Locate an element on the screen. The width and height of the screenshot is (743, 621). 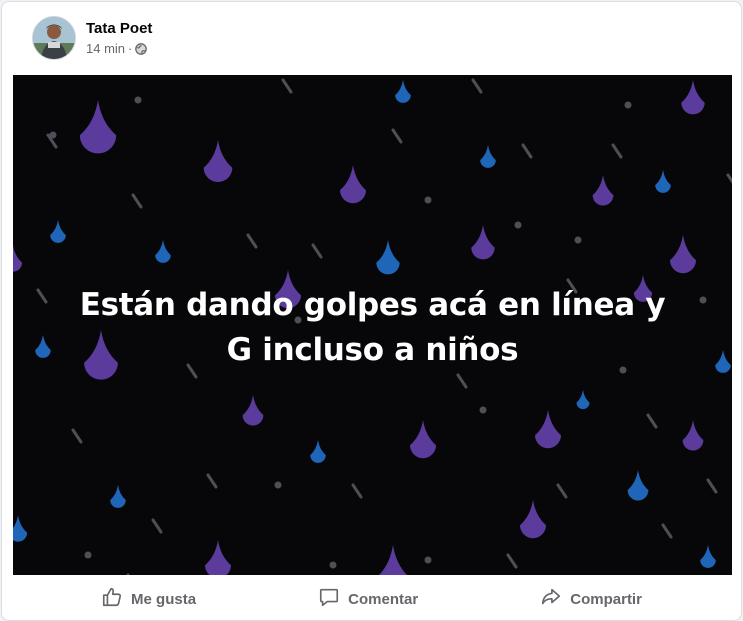
post-subline: 14 min · is located at coordinates (119, 49).